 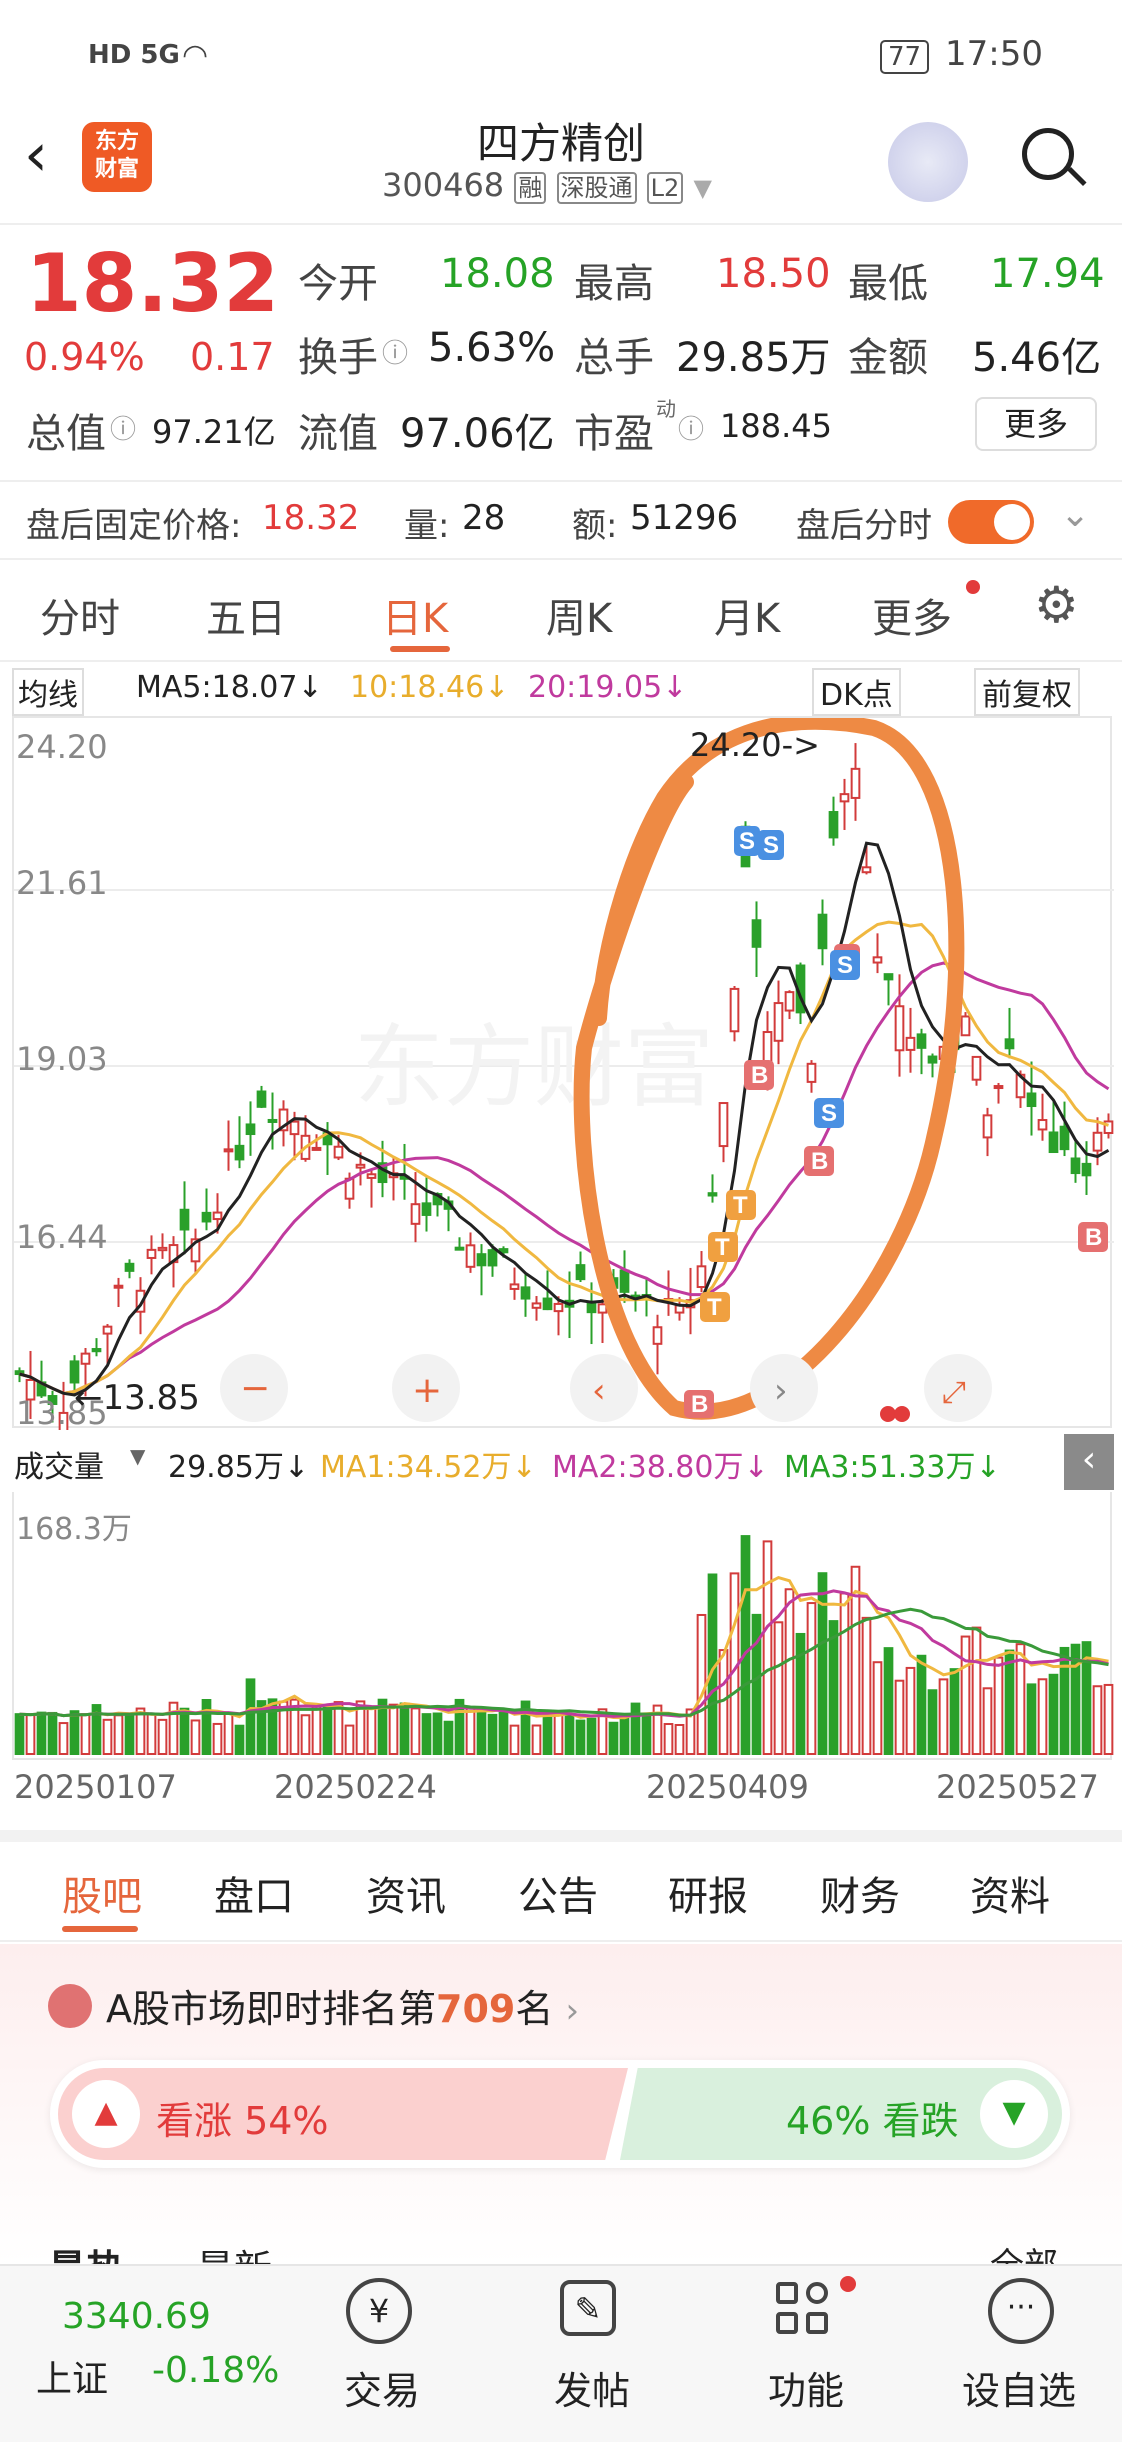 I want to click on tag-l2: L2, so click(x=665, y=188).